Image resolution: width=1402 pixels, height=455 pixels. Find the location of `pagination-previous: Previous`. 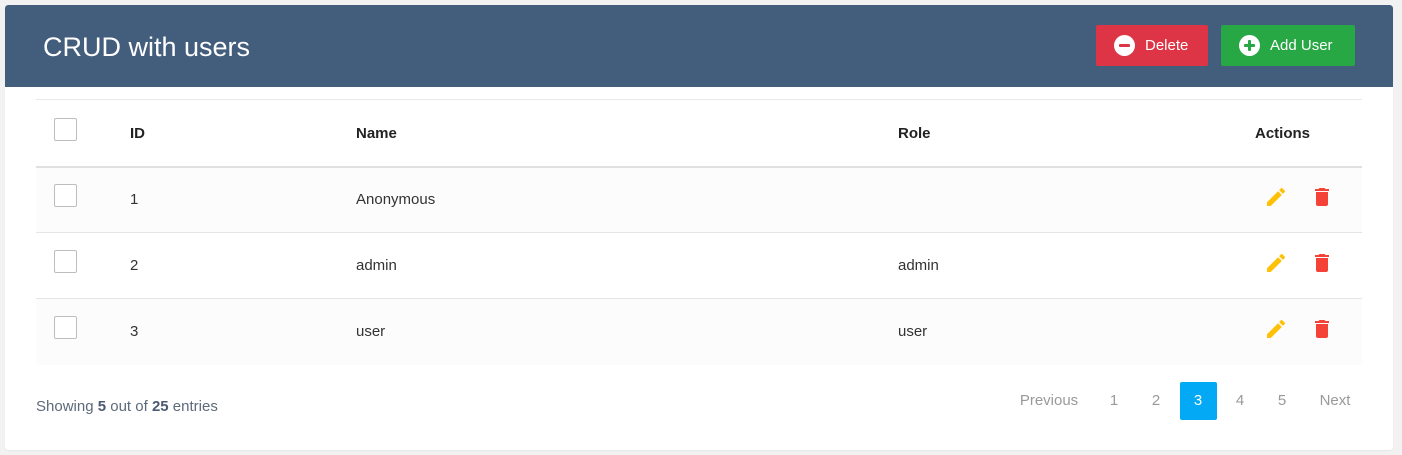

pagination-previous: Previous is located at coordinates (1049, 401).